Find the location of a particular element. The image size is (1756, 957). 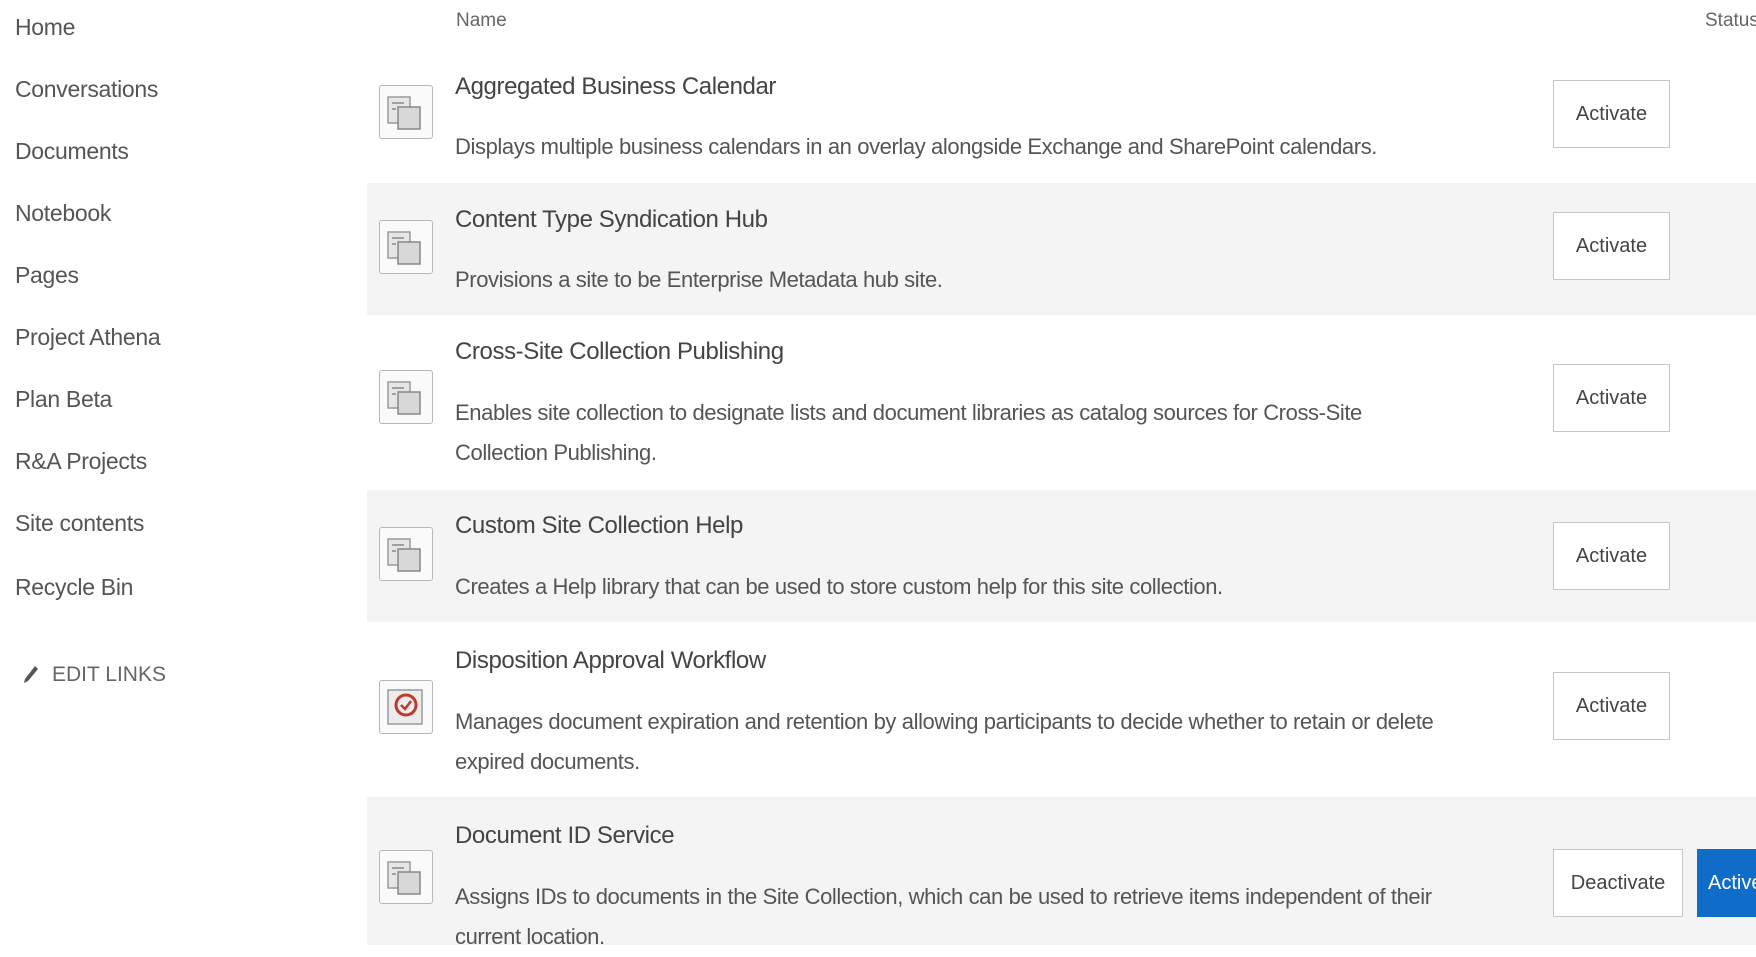

feature-title: Content Type Syndication Hub is located at coordinates (611, 219).